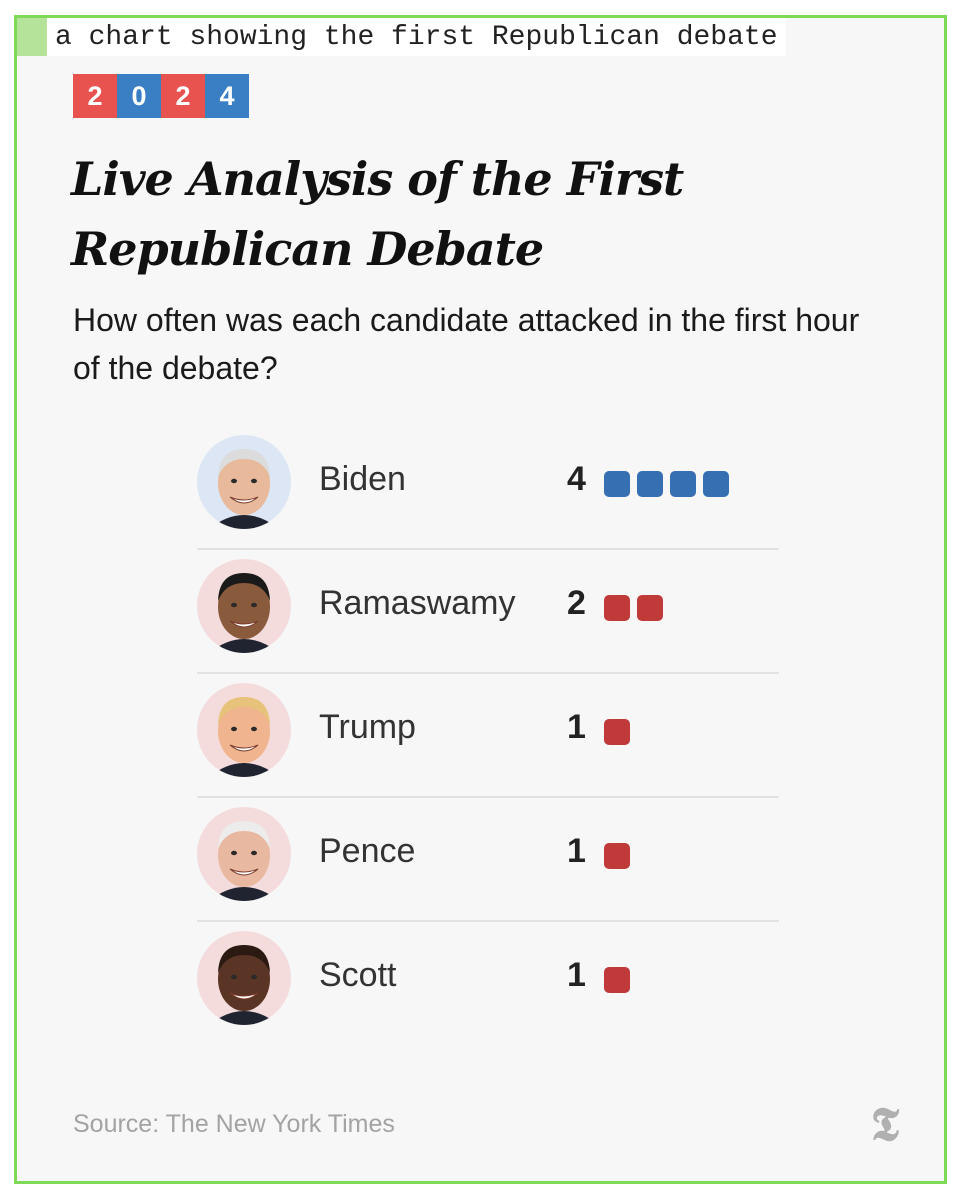 This screenshot has height=1200, width=960. I want to click on candidate-name: Scott, so click(358, 975).